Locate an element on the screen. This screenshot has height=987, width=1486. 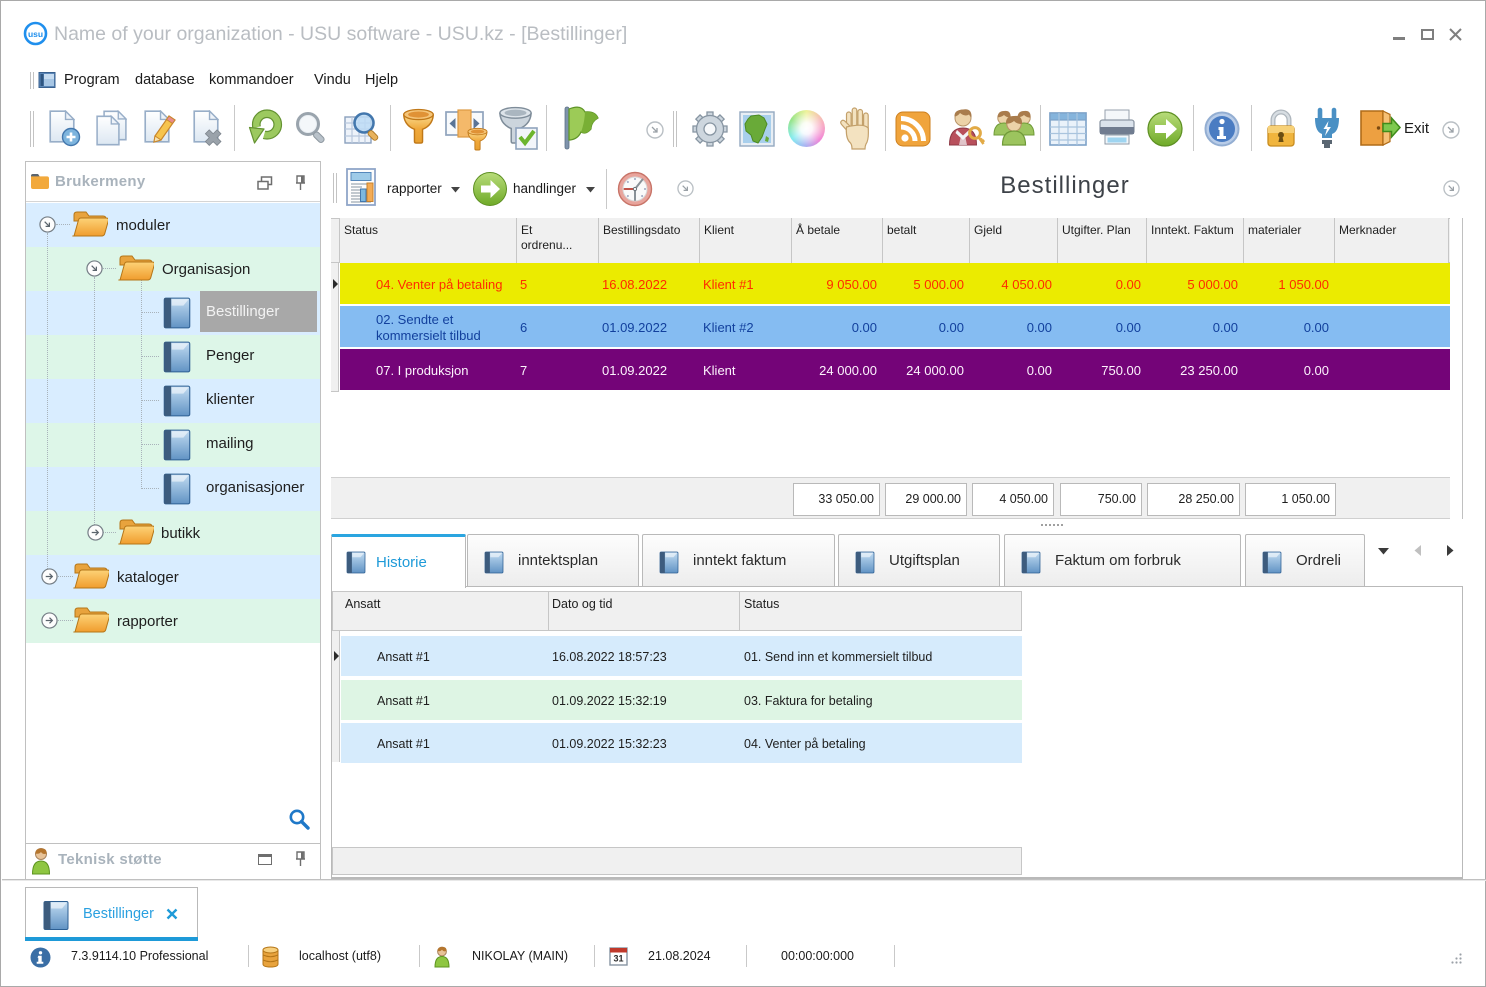
svg-text: usu is located at coordinates (35, 34).